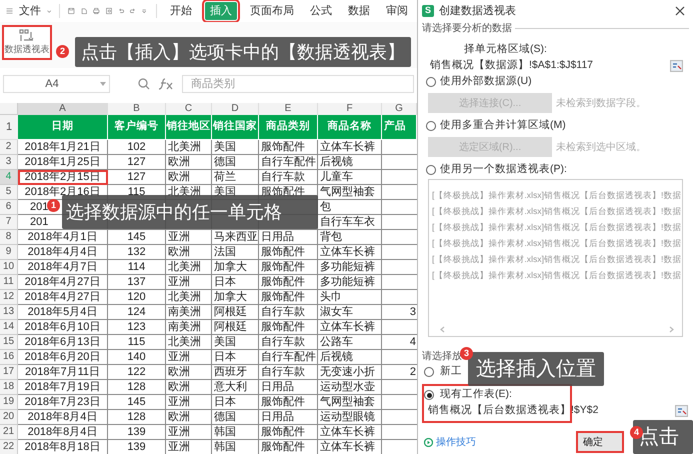 This screenshot has height=454, width=693. What do you see at coordinates (71, 11) in the screenshot?
I see `save-icon` at bounding box center [71, 11].